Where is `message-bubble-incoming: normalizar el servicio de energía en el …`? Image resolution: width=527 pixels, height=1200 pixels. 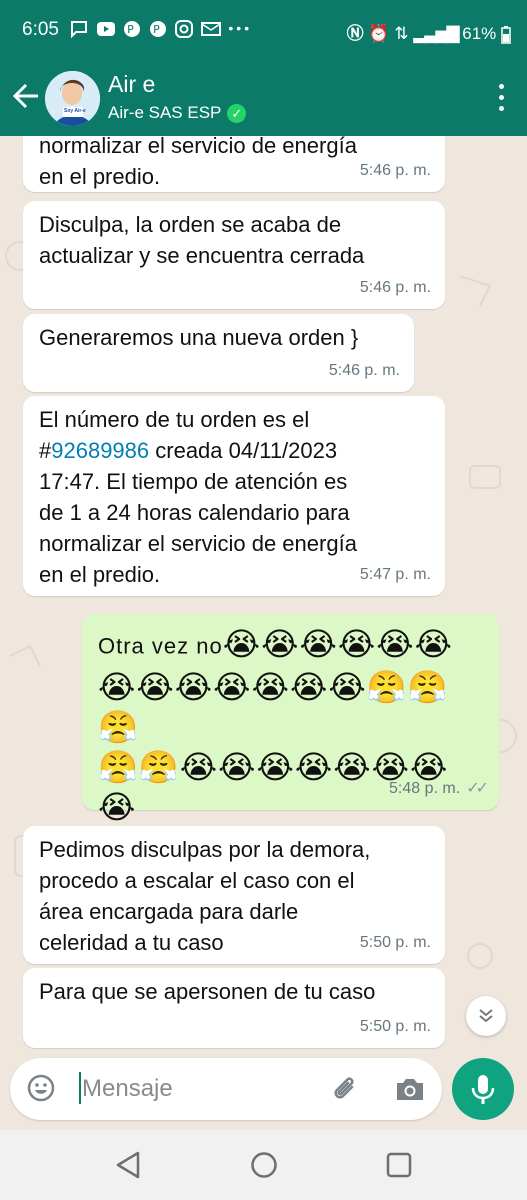
message-bubble-incoming: normalizar el servicio de energía en el … is located at coordinates (234, 164).